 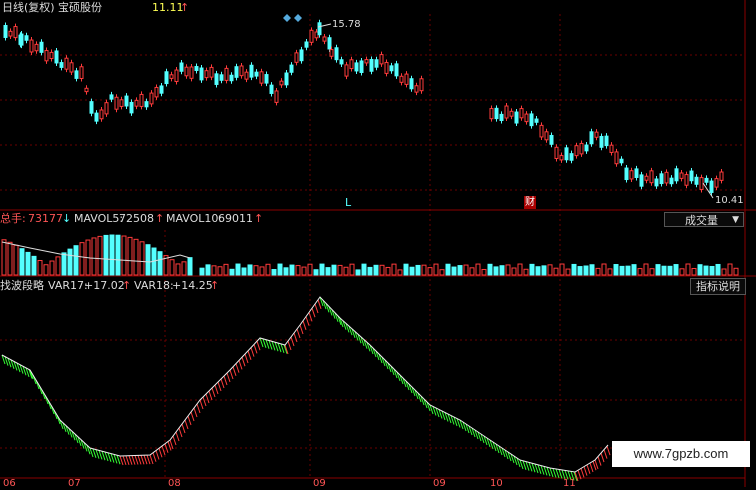 I want to click on var17-label: VAR17:, so click(x=68, y=285).